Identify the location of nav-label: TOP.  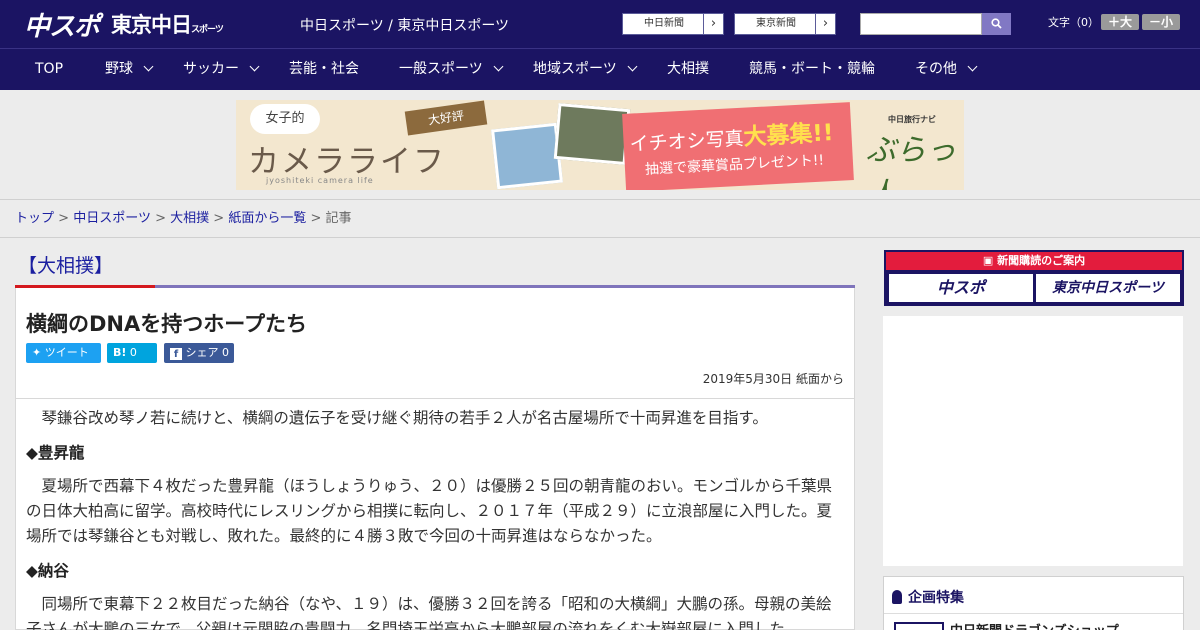
(49, 69).